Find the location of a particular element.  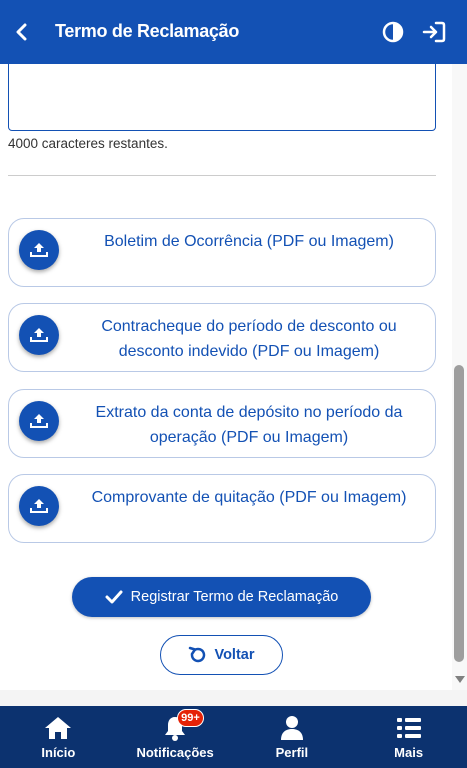

sign-in-icon is located at coordinates (434, 32).